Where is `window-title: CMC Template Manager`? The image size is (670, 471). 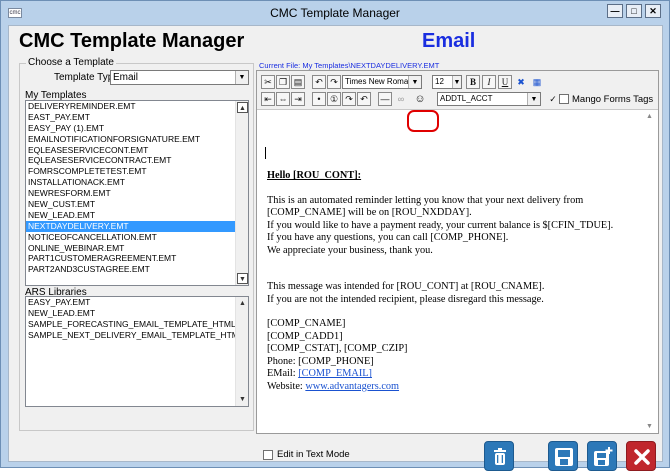 window-title: CMC Template Manager is located at coordinates (335, 13).